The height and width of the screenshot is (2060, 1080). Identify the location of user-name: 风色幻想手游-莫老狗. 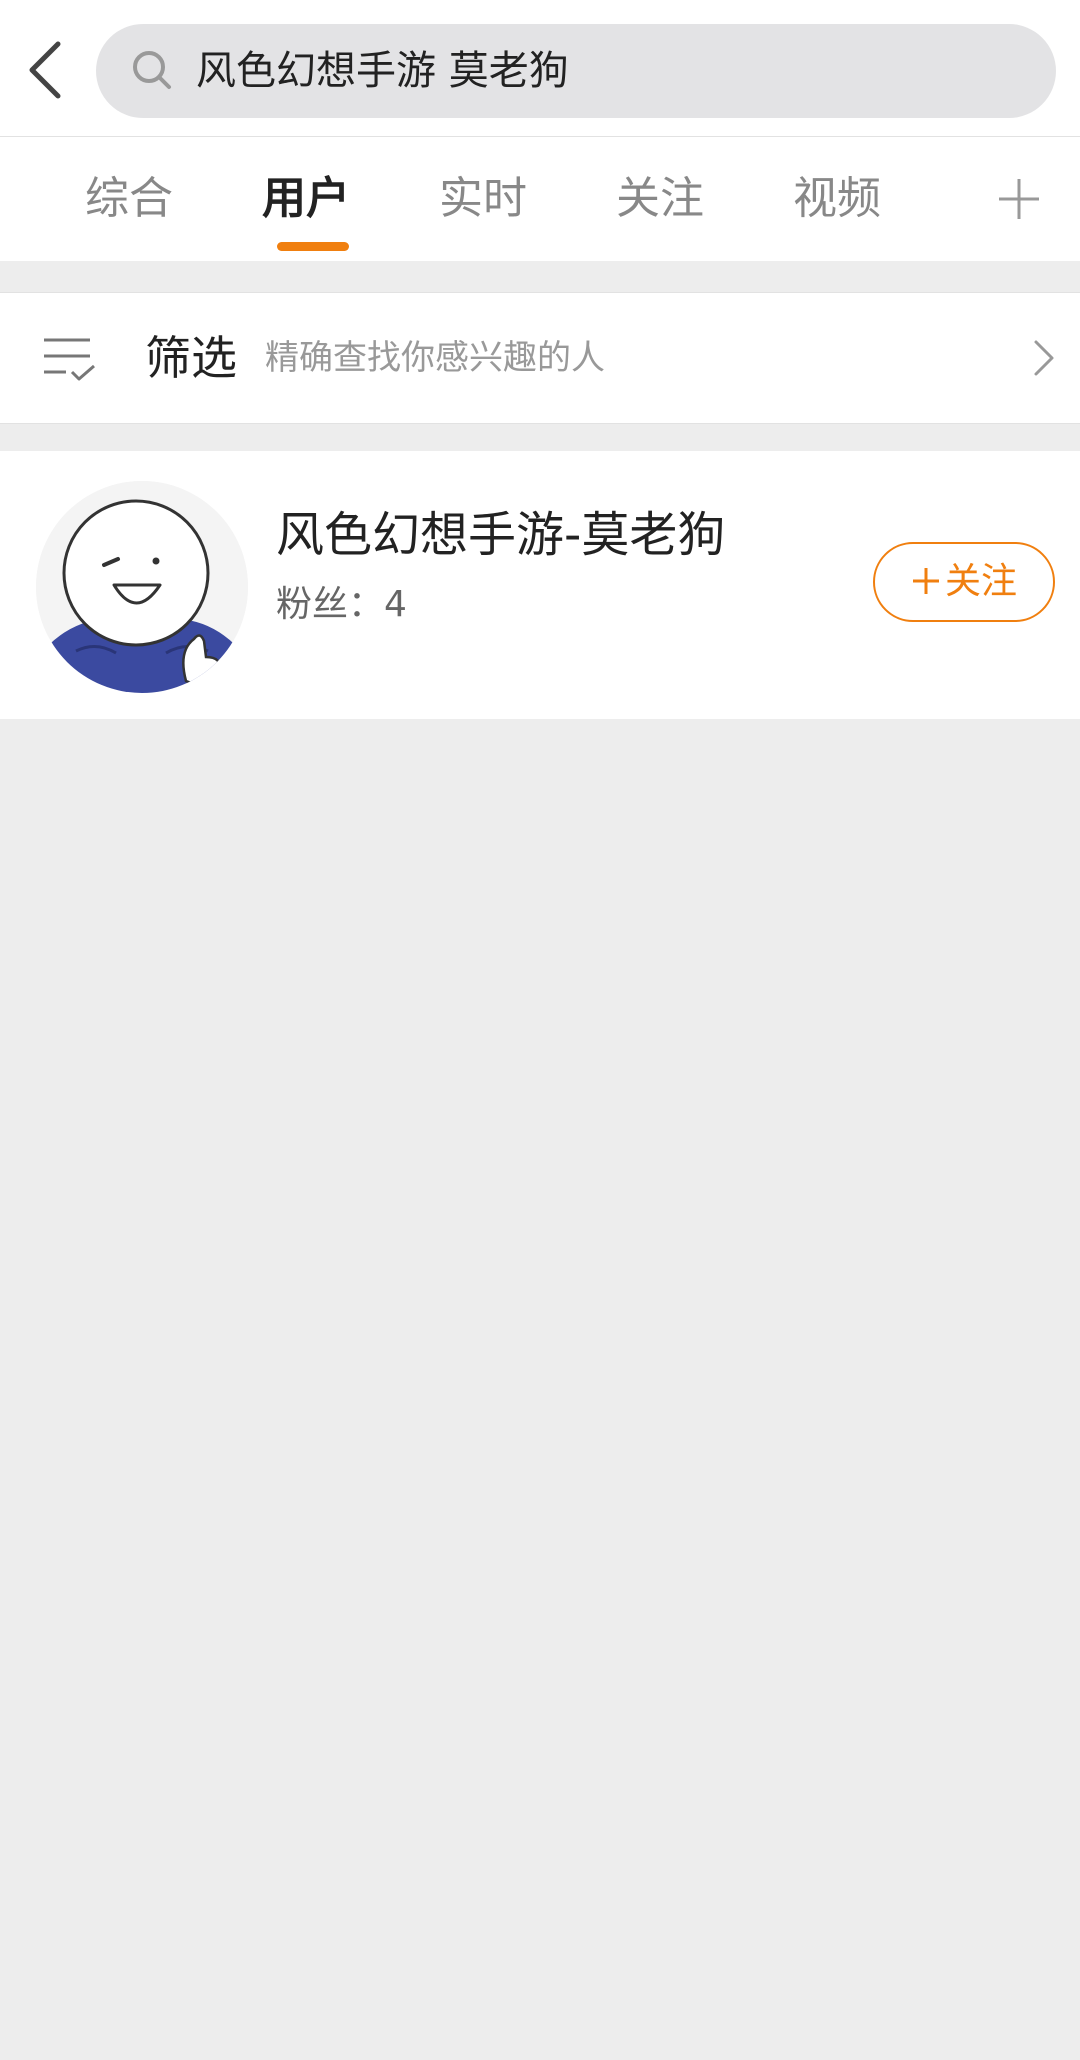
(500, 530).